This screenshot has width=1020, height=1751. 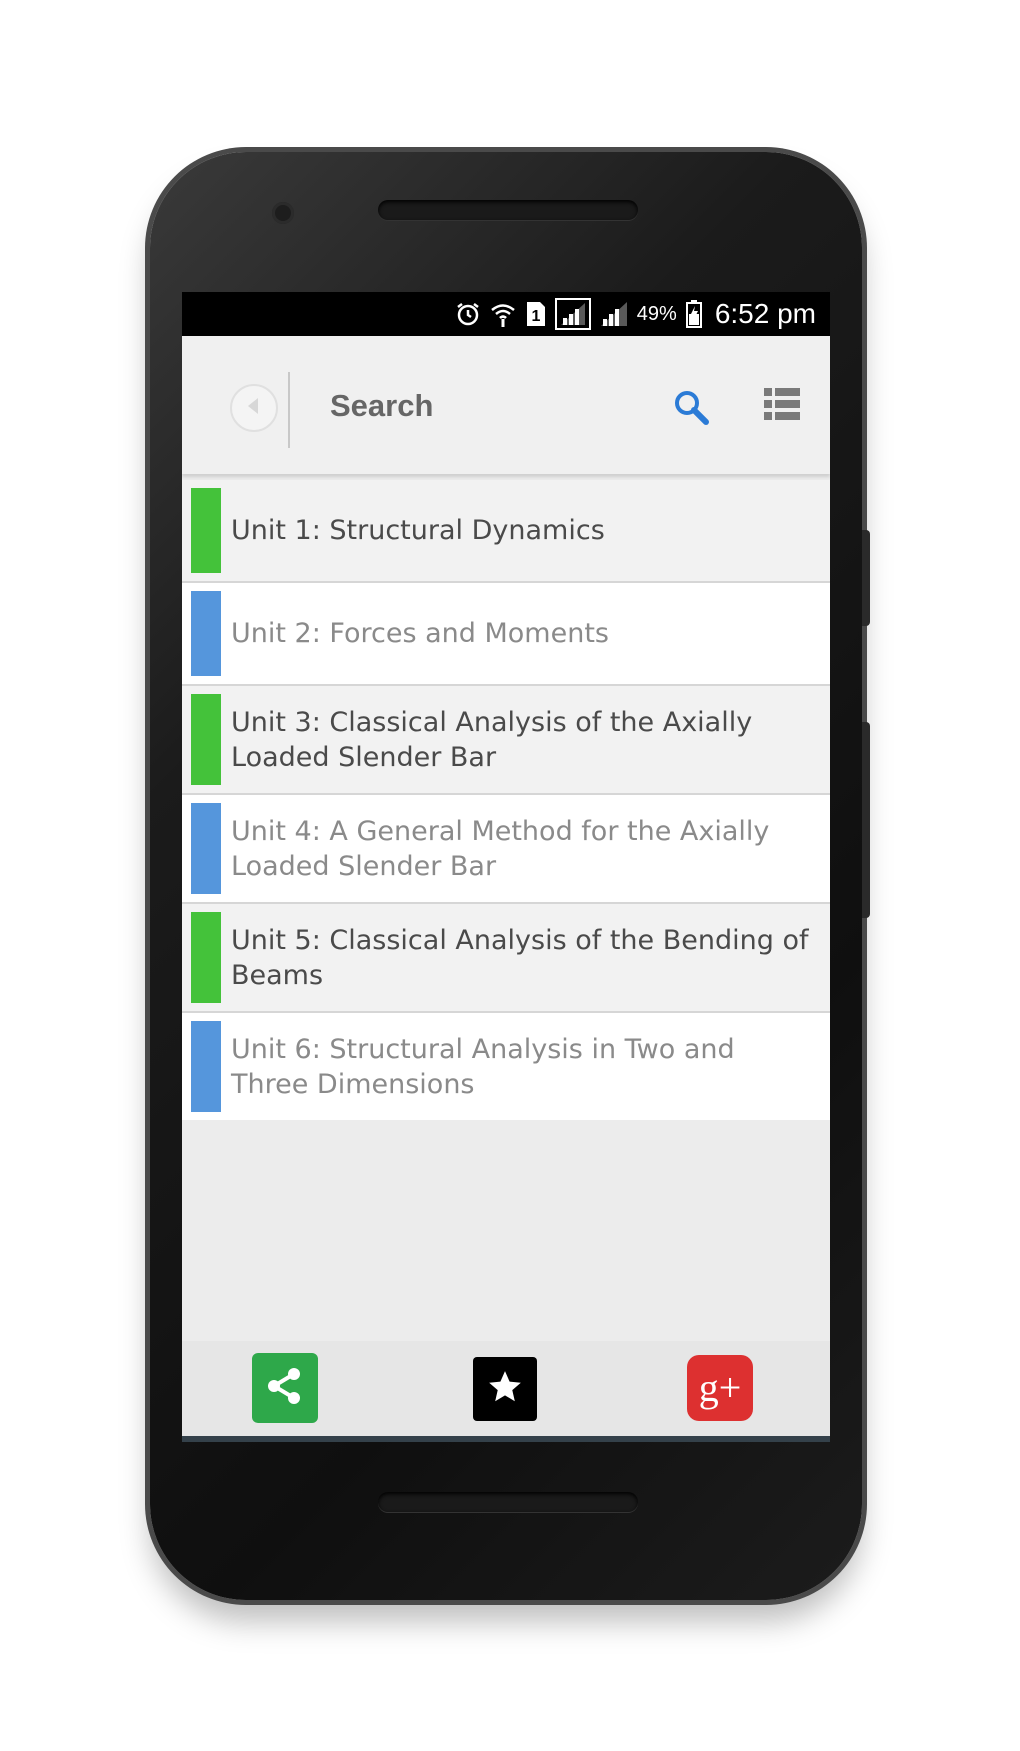 I want to click on front-camera, so click(x=283, y=213).